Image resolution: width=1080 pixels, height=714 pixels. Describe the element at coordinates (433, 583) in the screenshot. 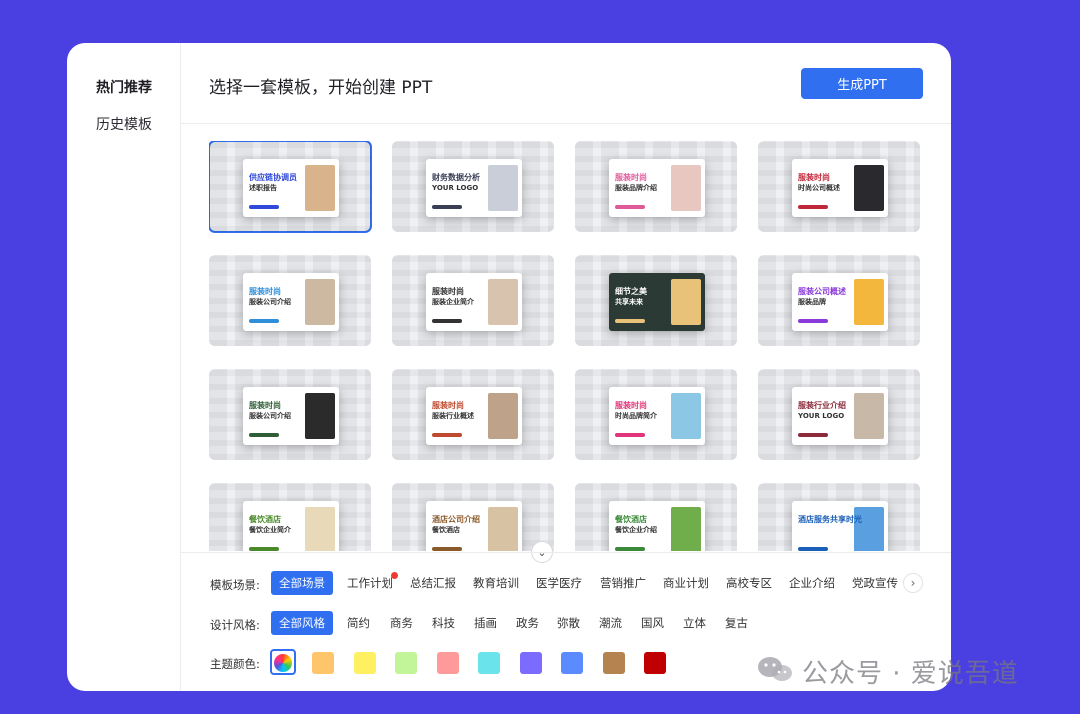

I see `scene-chip: 总结汇报` at that location.